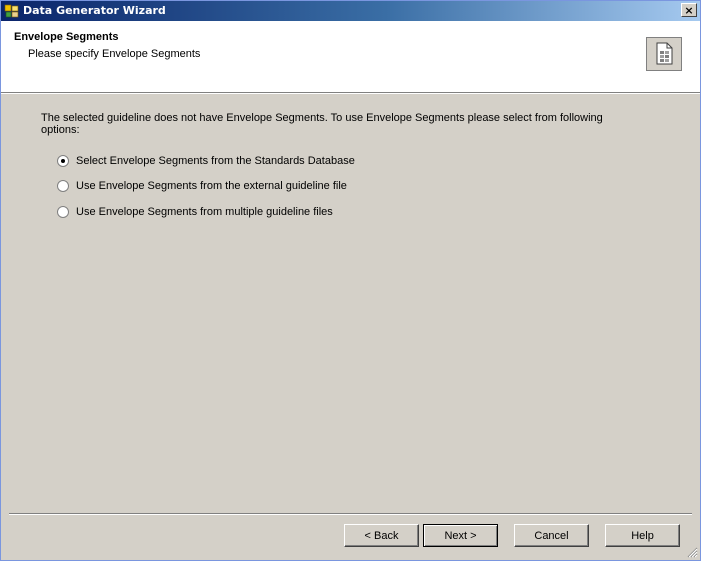  Describe the element at coordinates (350, 514) in the screenshot. I see `footer-separator-highlight` at that location.